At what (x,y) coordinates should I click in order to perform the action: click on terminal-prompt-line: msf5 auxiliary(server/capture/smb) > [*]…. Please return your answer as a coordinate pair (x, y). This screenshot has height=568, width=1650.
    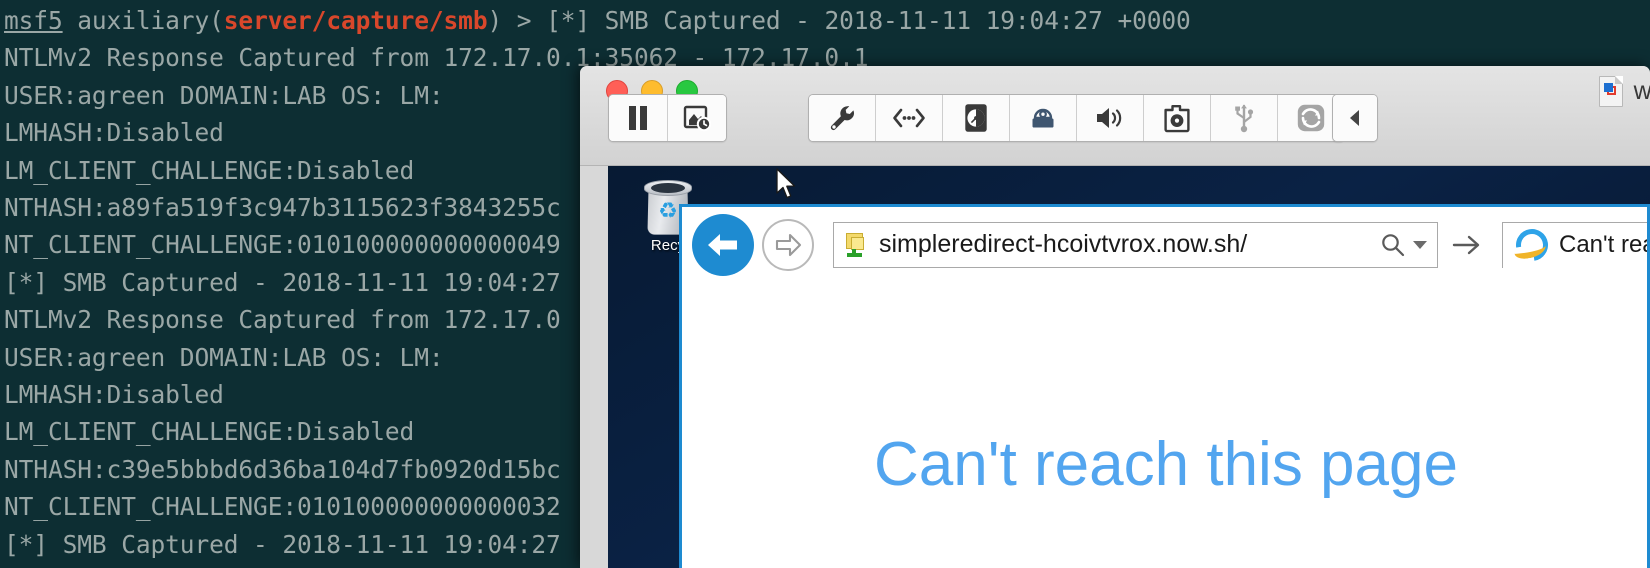
    Looking at the image, I should click on (827, 20).